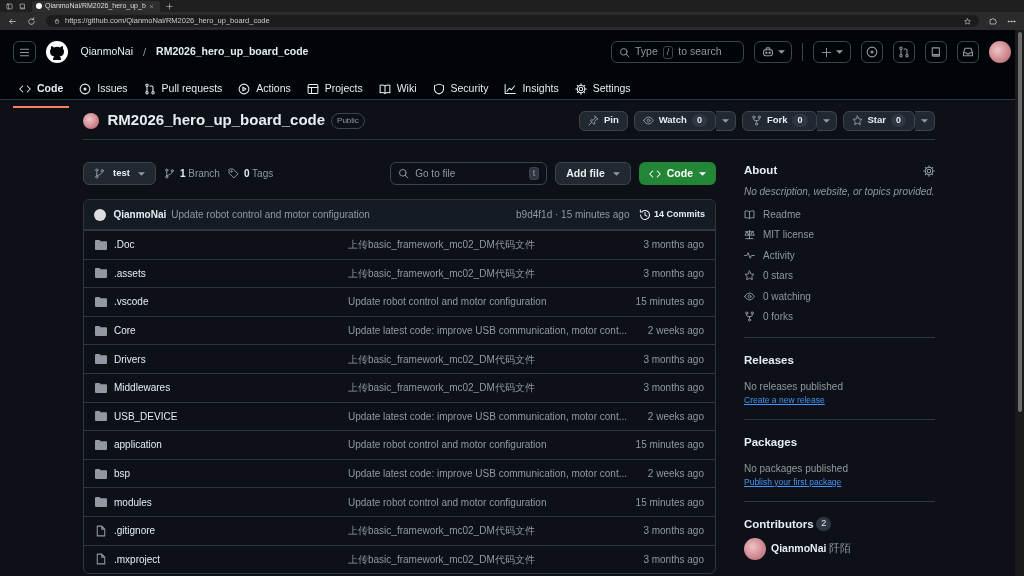 Image resolution: width=1024 pixels, height=576 pixels. Describe the element at coordinates (811, 548) in the screenshot. I see `contributor-name: QianmoNai 阡陌` at that location.